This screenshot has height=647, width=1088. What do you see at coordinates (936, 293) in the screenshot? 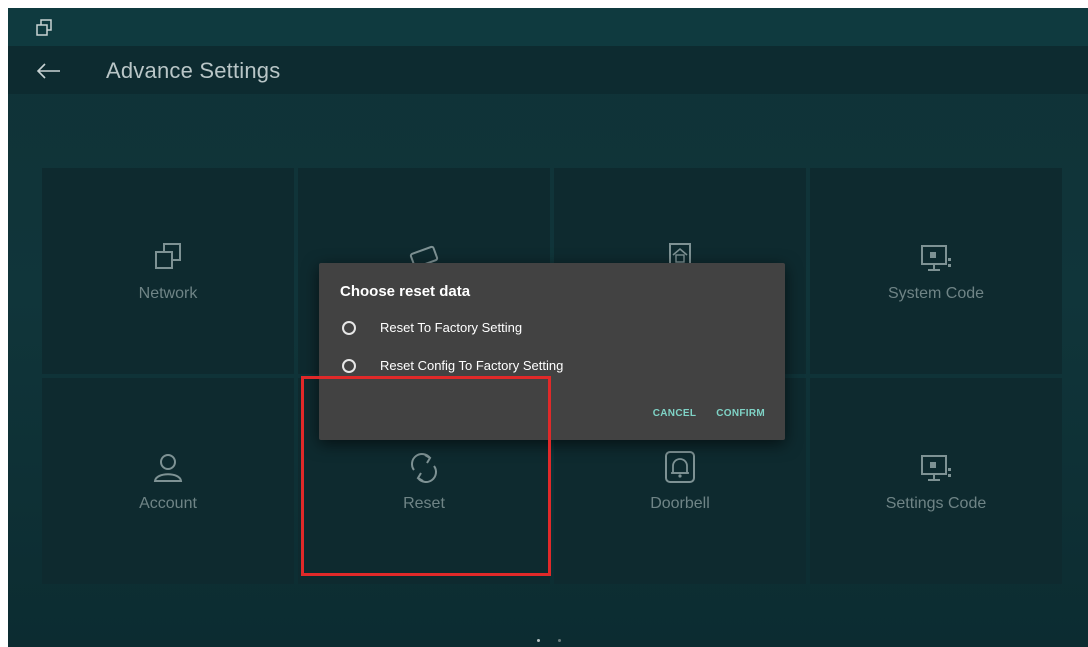
I see `tile-system-code-label: System Code` at bounding box center [936, 293].